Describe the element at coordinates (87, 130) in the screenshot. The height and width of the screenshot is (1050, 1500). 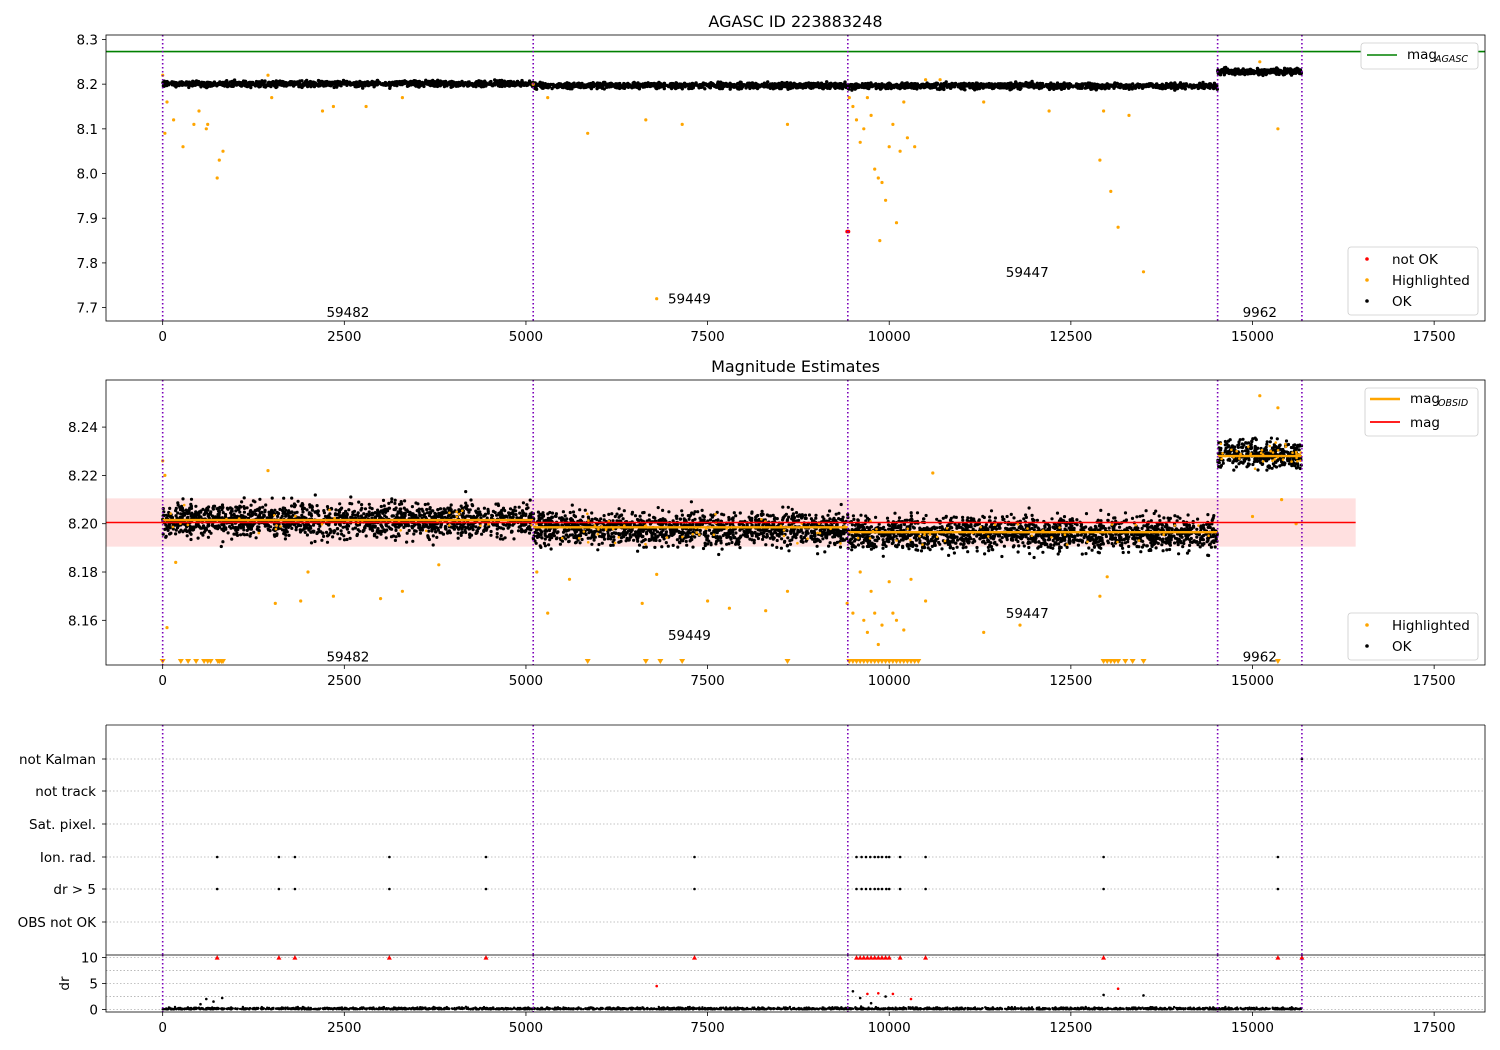
I see `y-tick-label: 8.1` at that location.